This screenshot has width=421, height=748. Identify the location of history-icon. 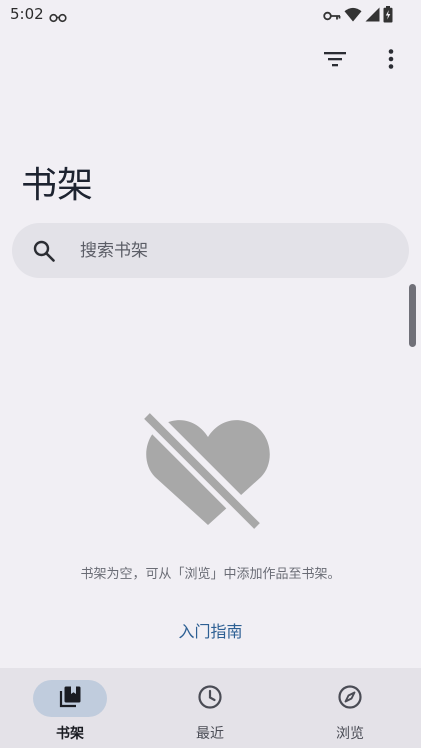
(210, 699).